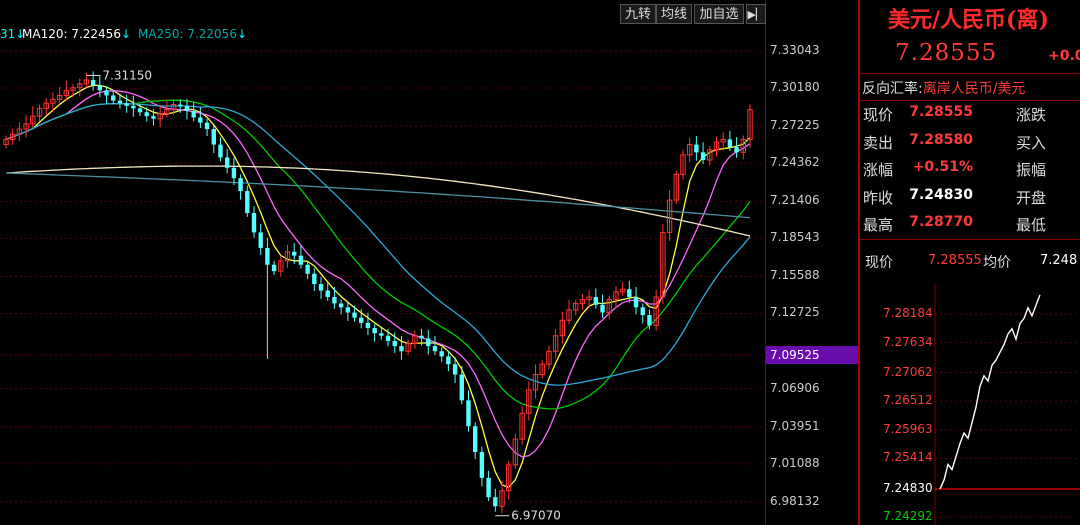  I want to click on quote-row-label: 最高, so click(878, 225).